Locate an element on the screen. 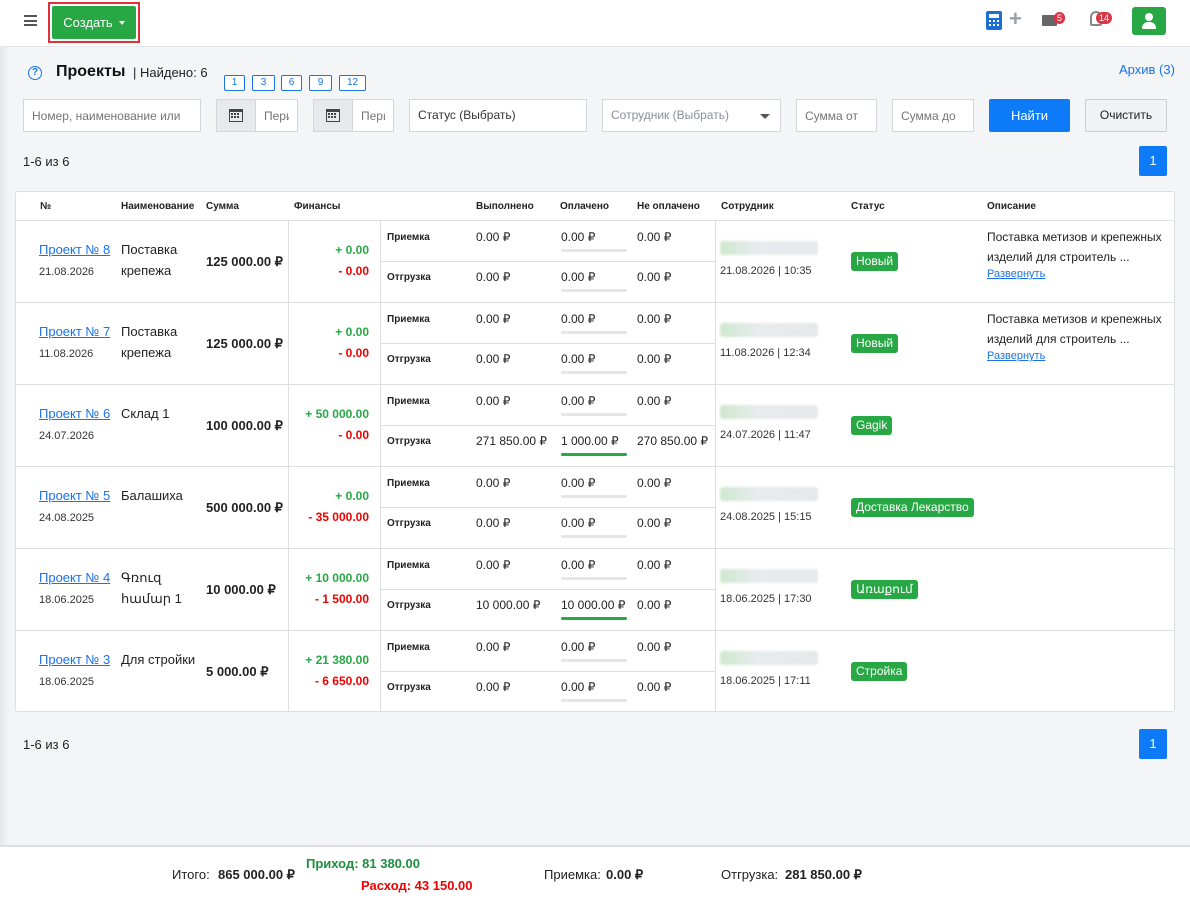 Image resolution: width=1190 pixels, height=900 pixels. create-button-highlight: Создать is located at coordinates (94, 22).